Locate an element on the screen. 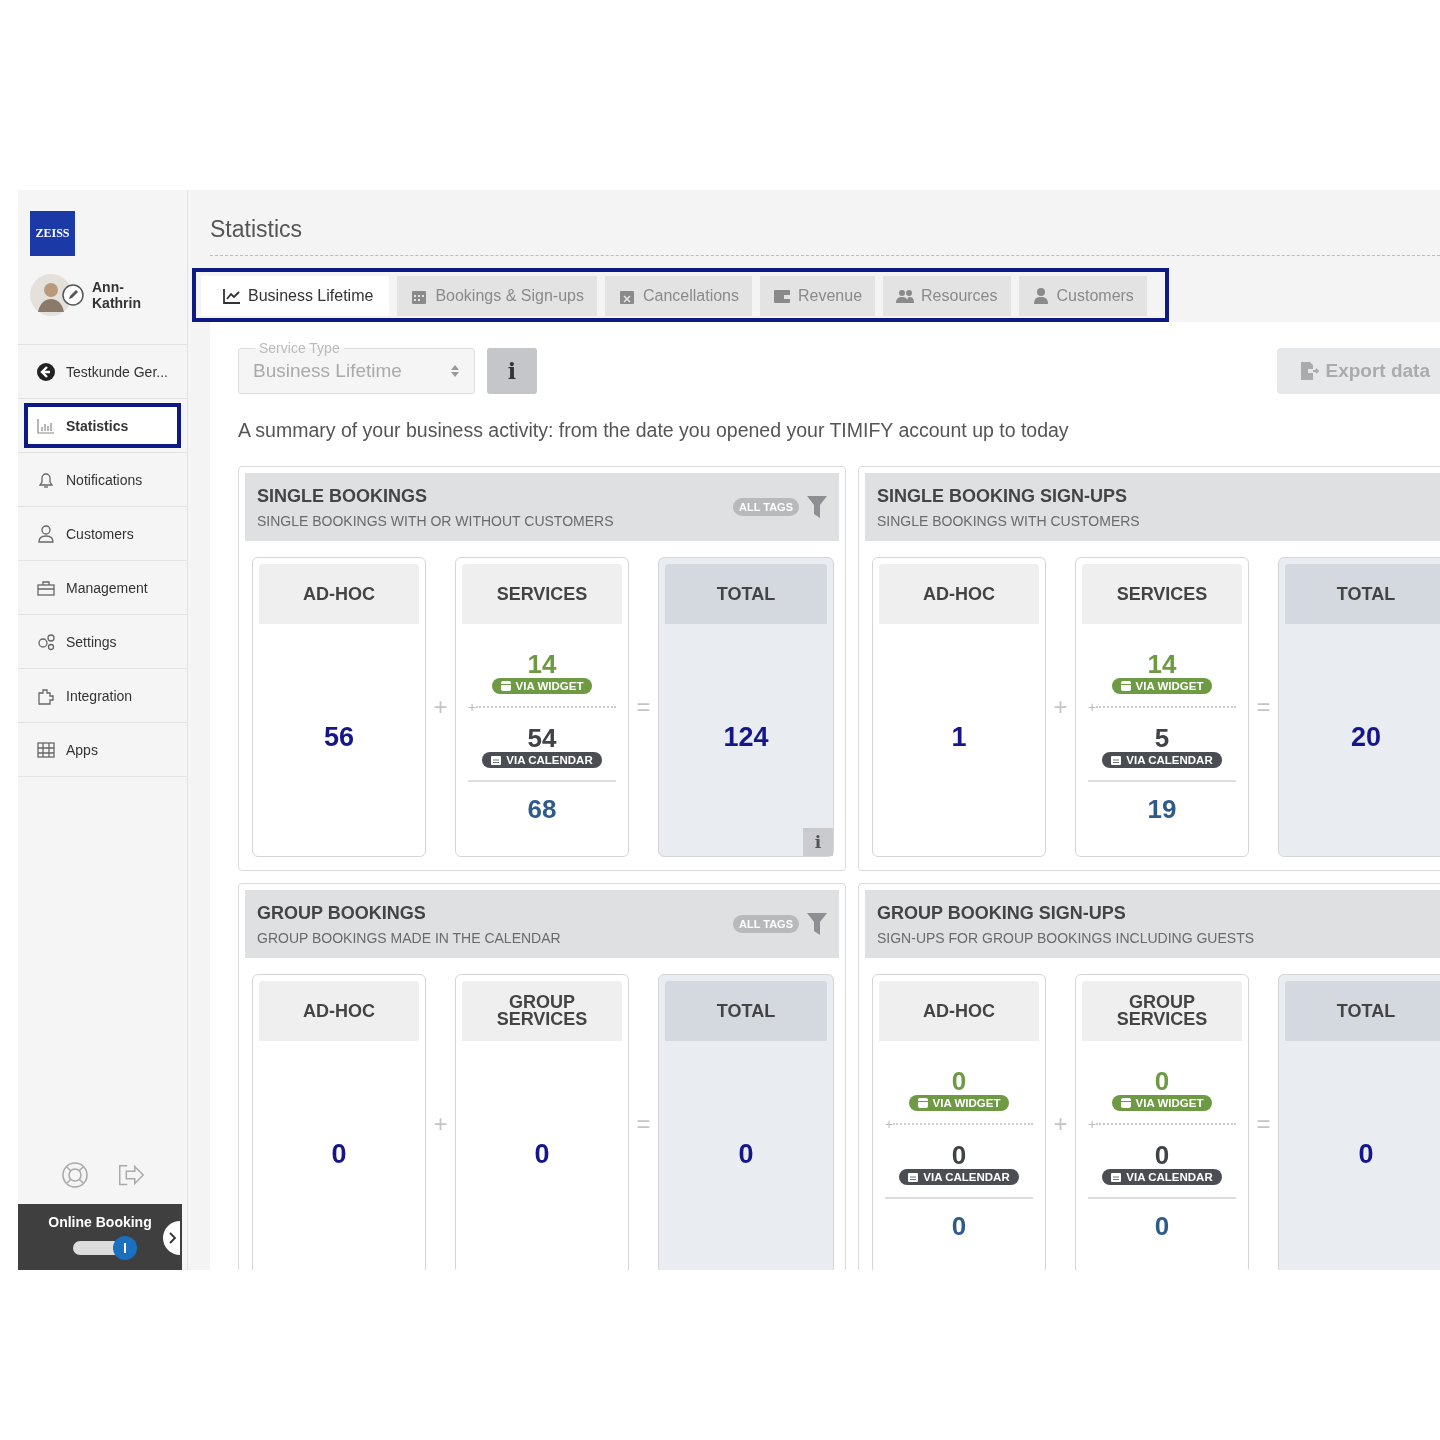  nav-item: Notifications is located at coordinates (102, 479).